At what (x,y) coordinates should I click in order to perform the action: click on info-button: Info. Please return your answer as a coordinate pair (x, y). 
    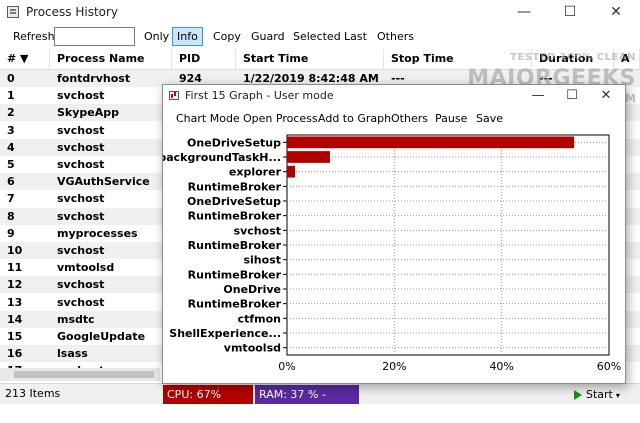
    Looking at the image, I should click on (187, 36).